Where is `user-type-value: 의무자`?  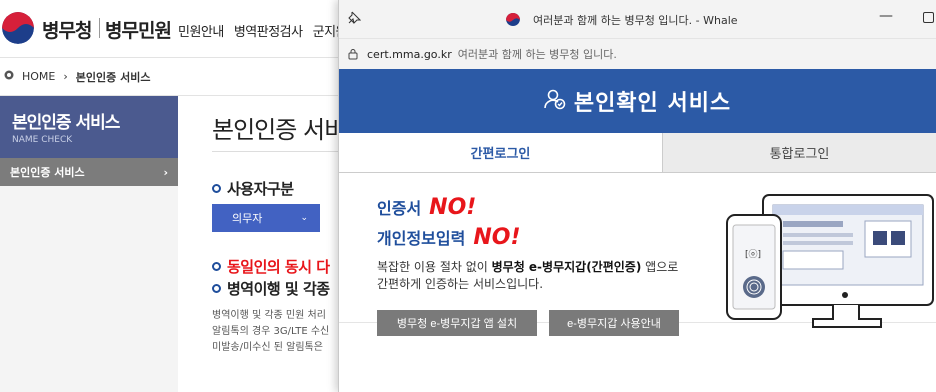
user-type-value: 의무자 is located at coordinates (247, 218).